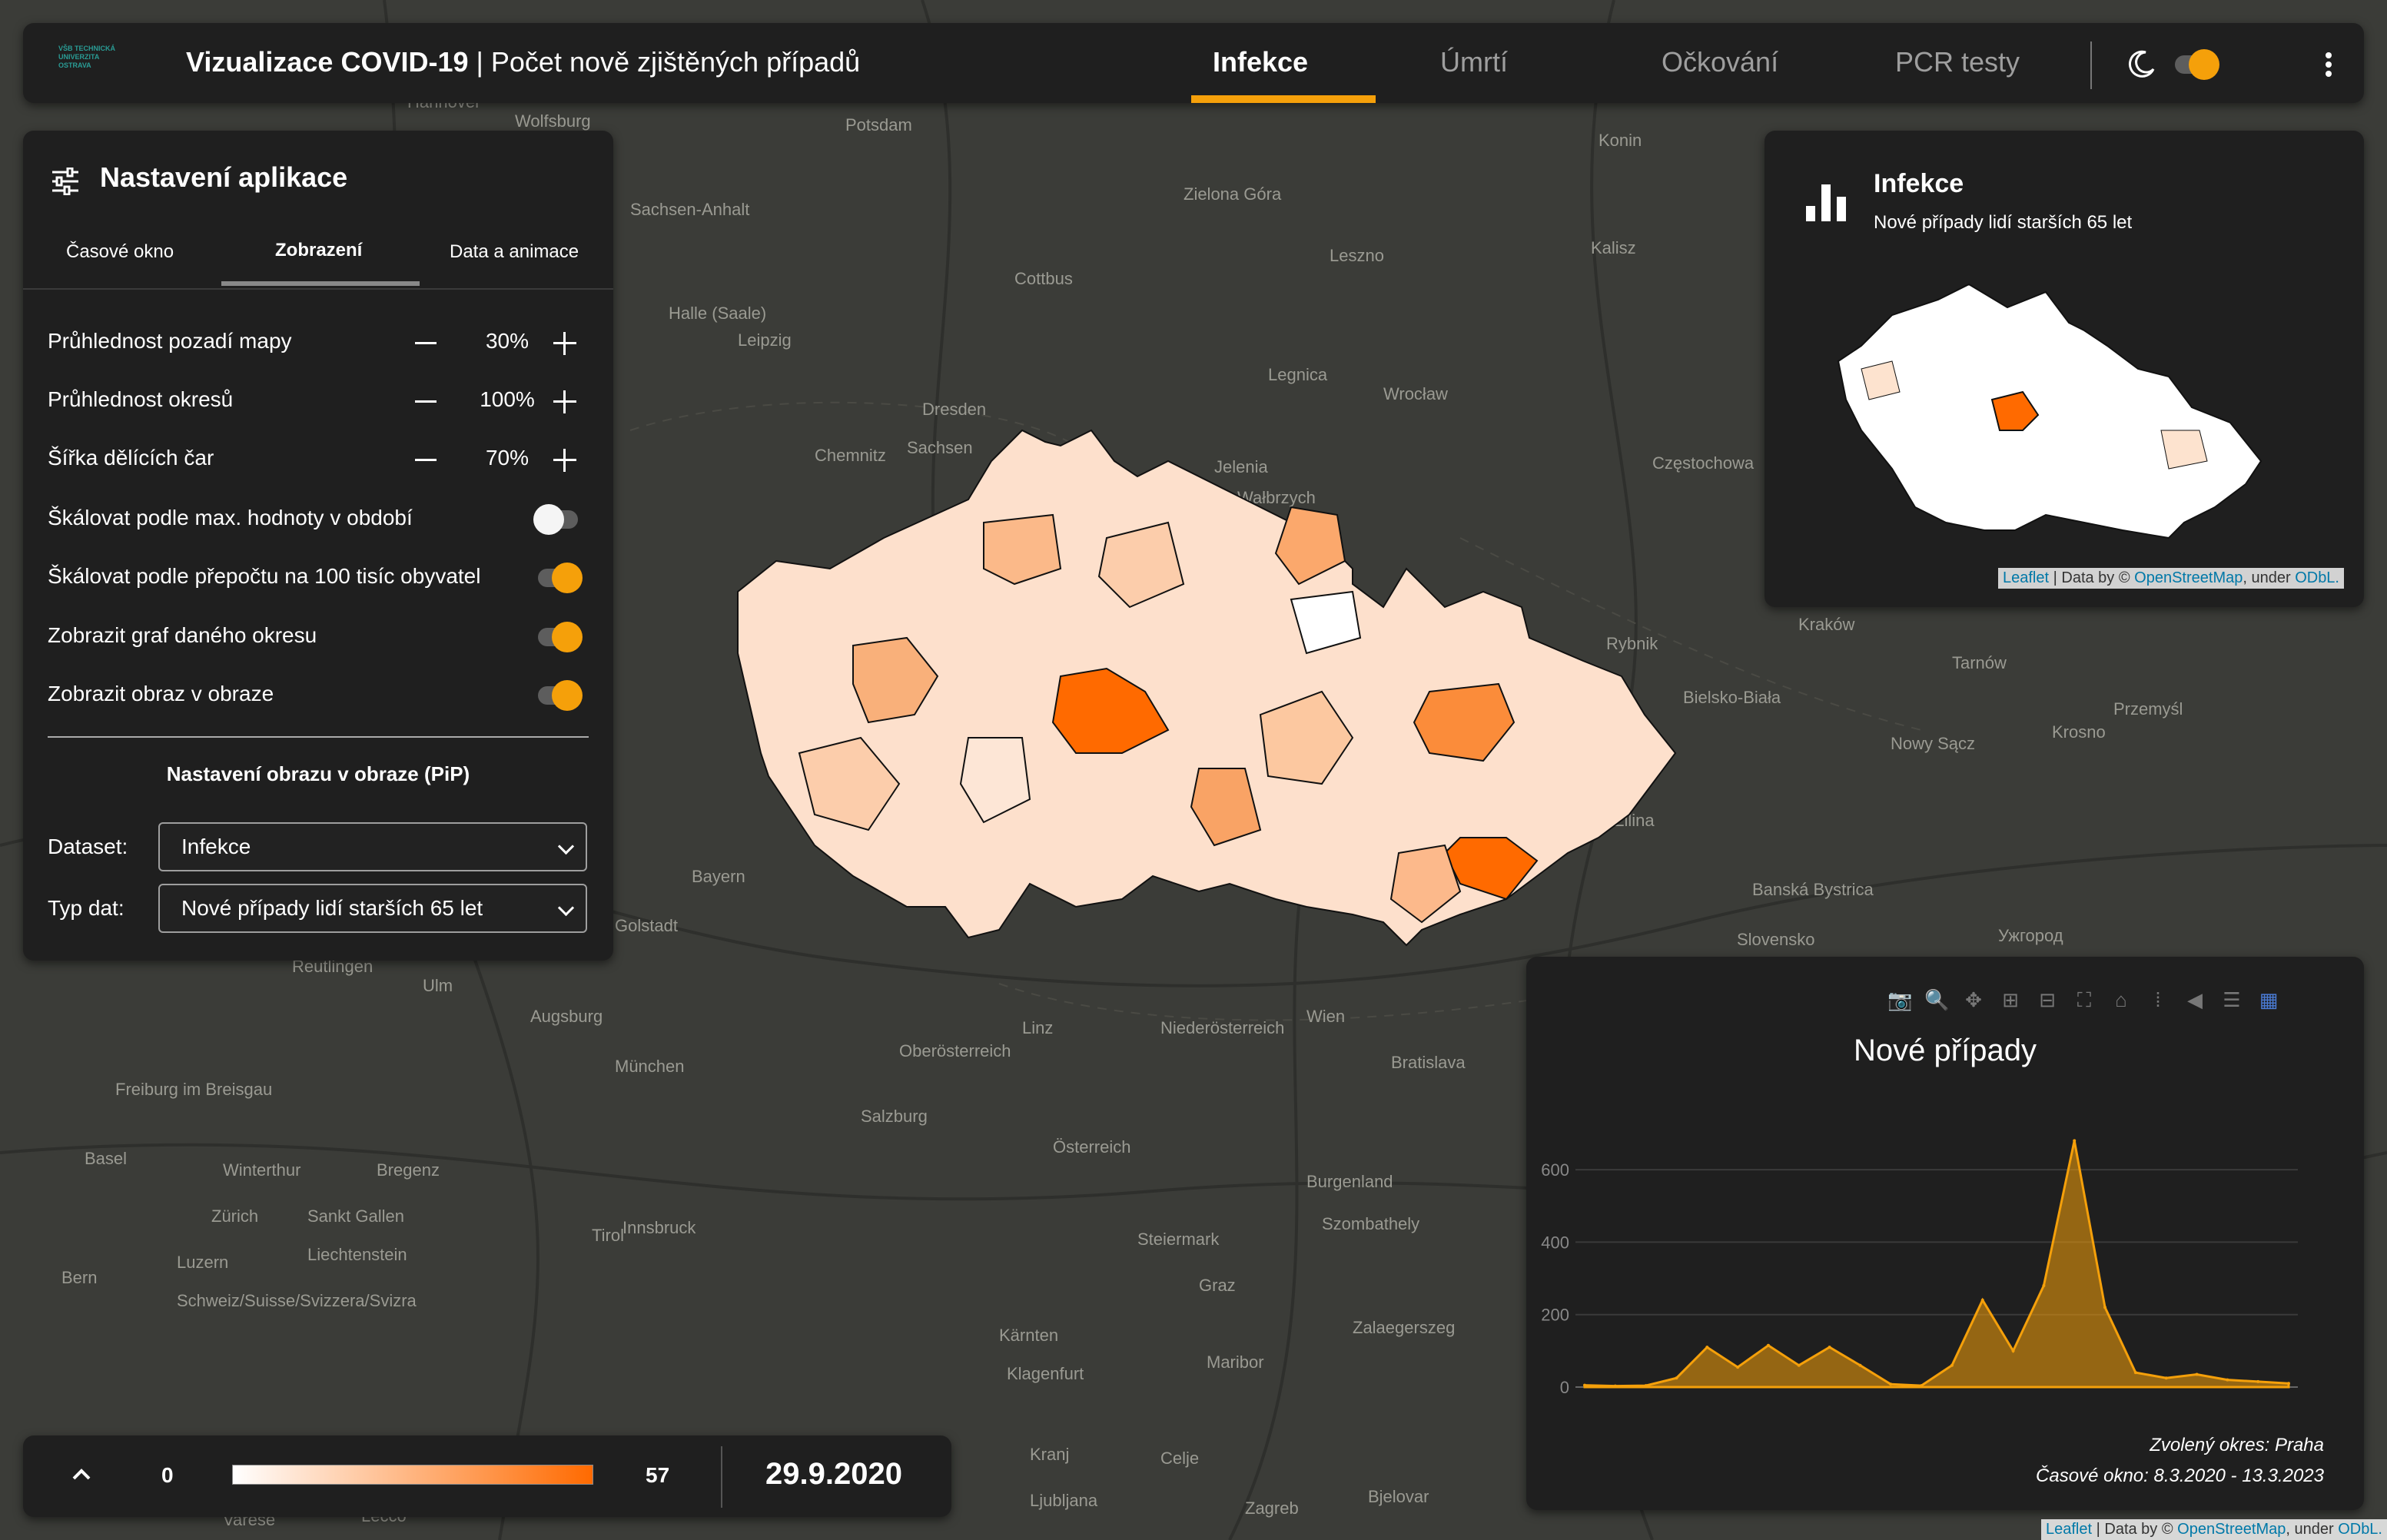  What do you see at coordinates (675, 62) in the screenshot?
I see `app-subtitle: Počet nově zjištěných případů` at bounding box center [675, 62].